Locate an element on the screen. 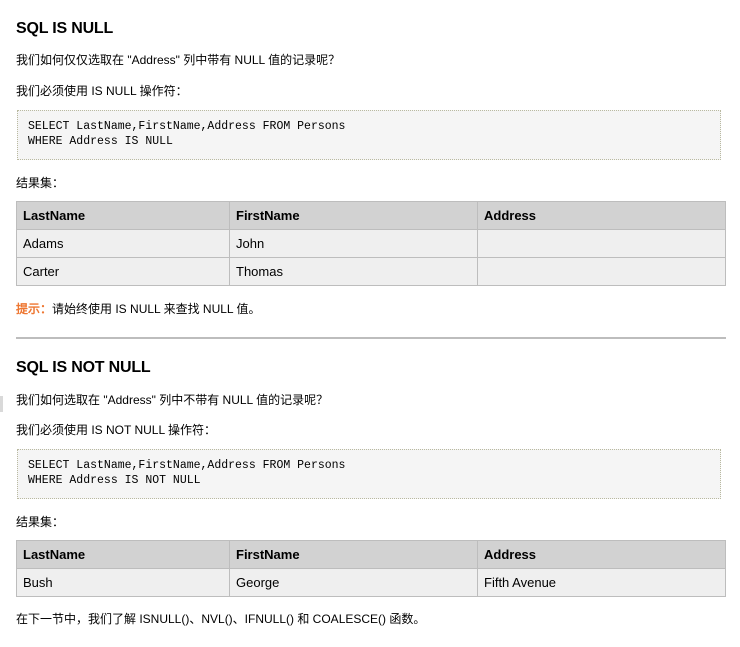  table-row: Bush George Fifth Avenue is located at coordinates (371, 582).